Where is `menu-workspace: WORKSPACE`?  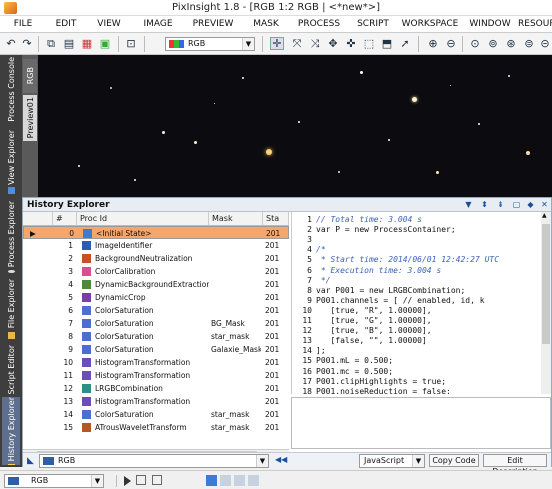
menu-workspace: WORKSPACE is located at coordinates (430, 24).